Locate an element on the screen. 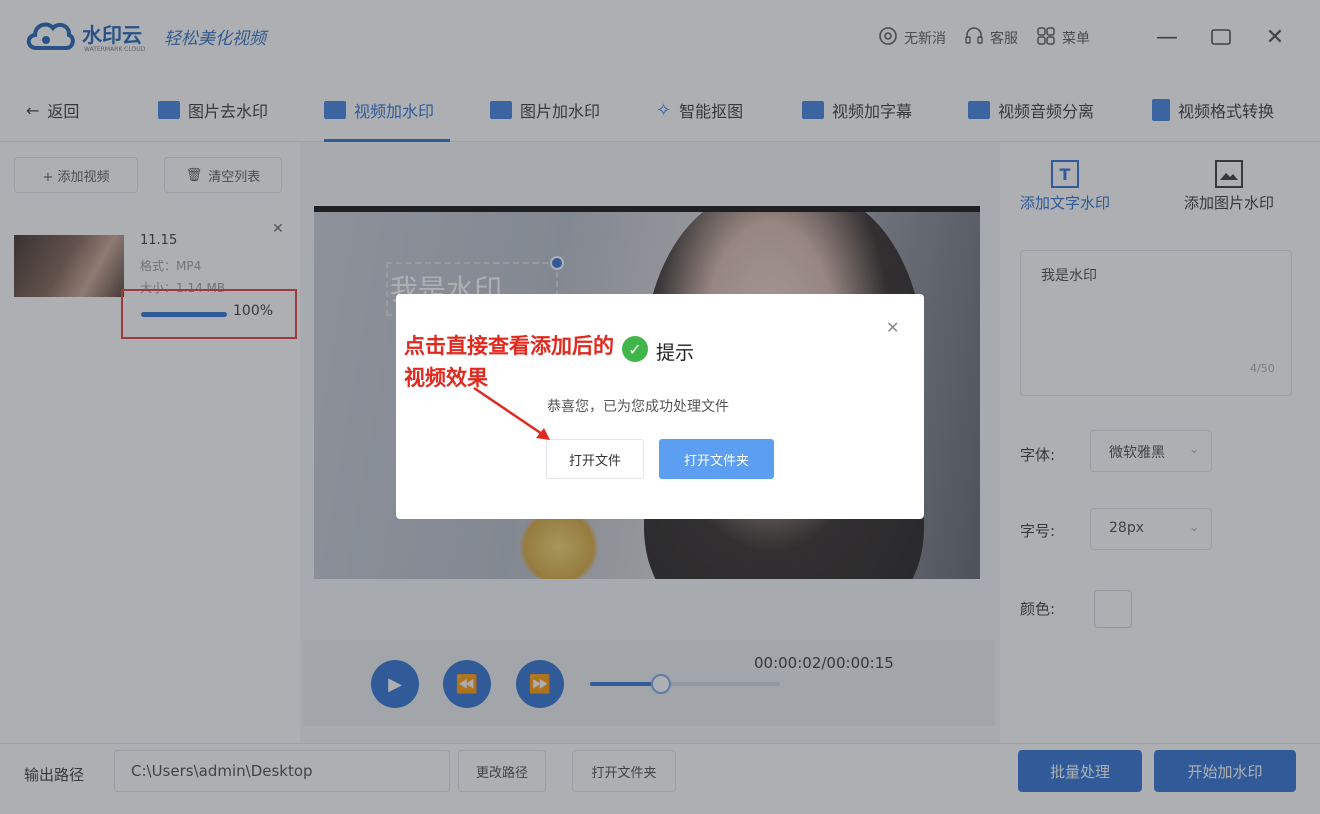 This screenshot has height=814, width=1320. dialog-open-folder-button: 打开文件夹 is located at coordinates (716, 459).